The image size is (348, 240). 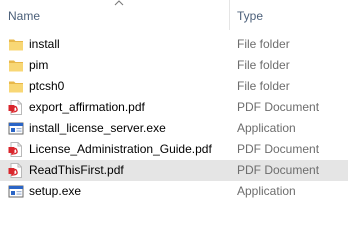 I want to click on file-row: install_license_server.exe Application, so click(x=174, y=128).